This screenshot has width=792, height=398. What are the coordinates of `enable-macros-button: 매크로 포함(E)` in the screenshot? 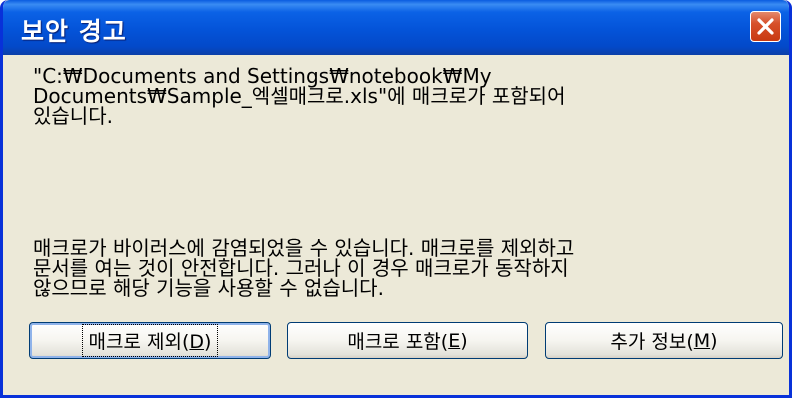 It's located at (407, 340).